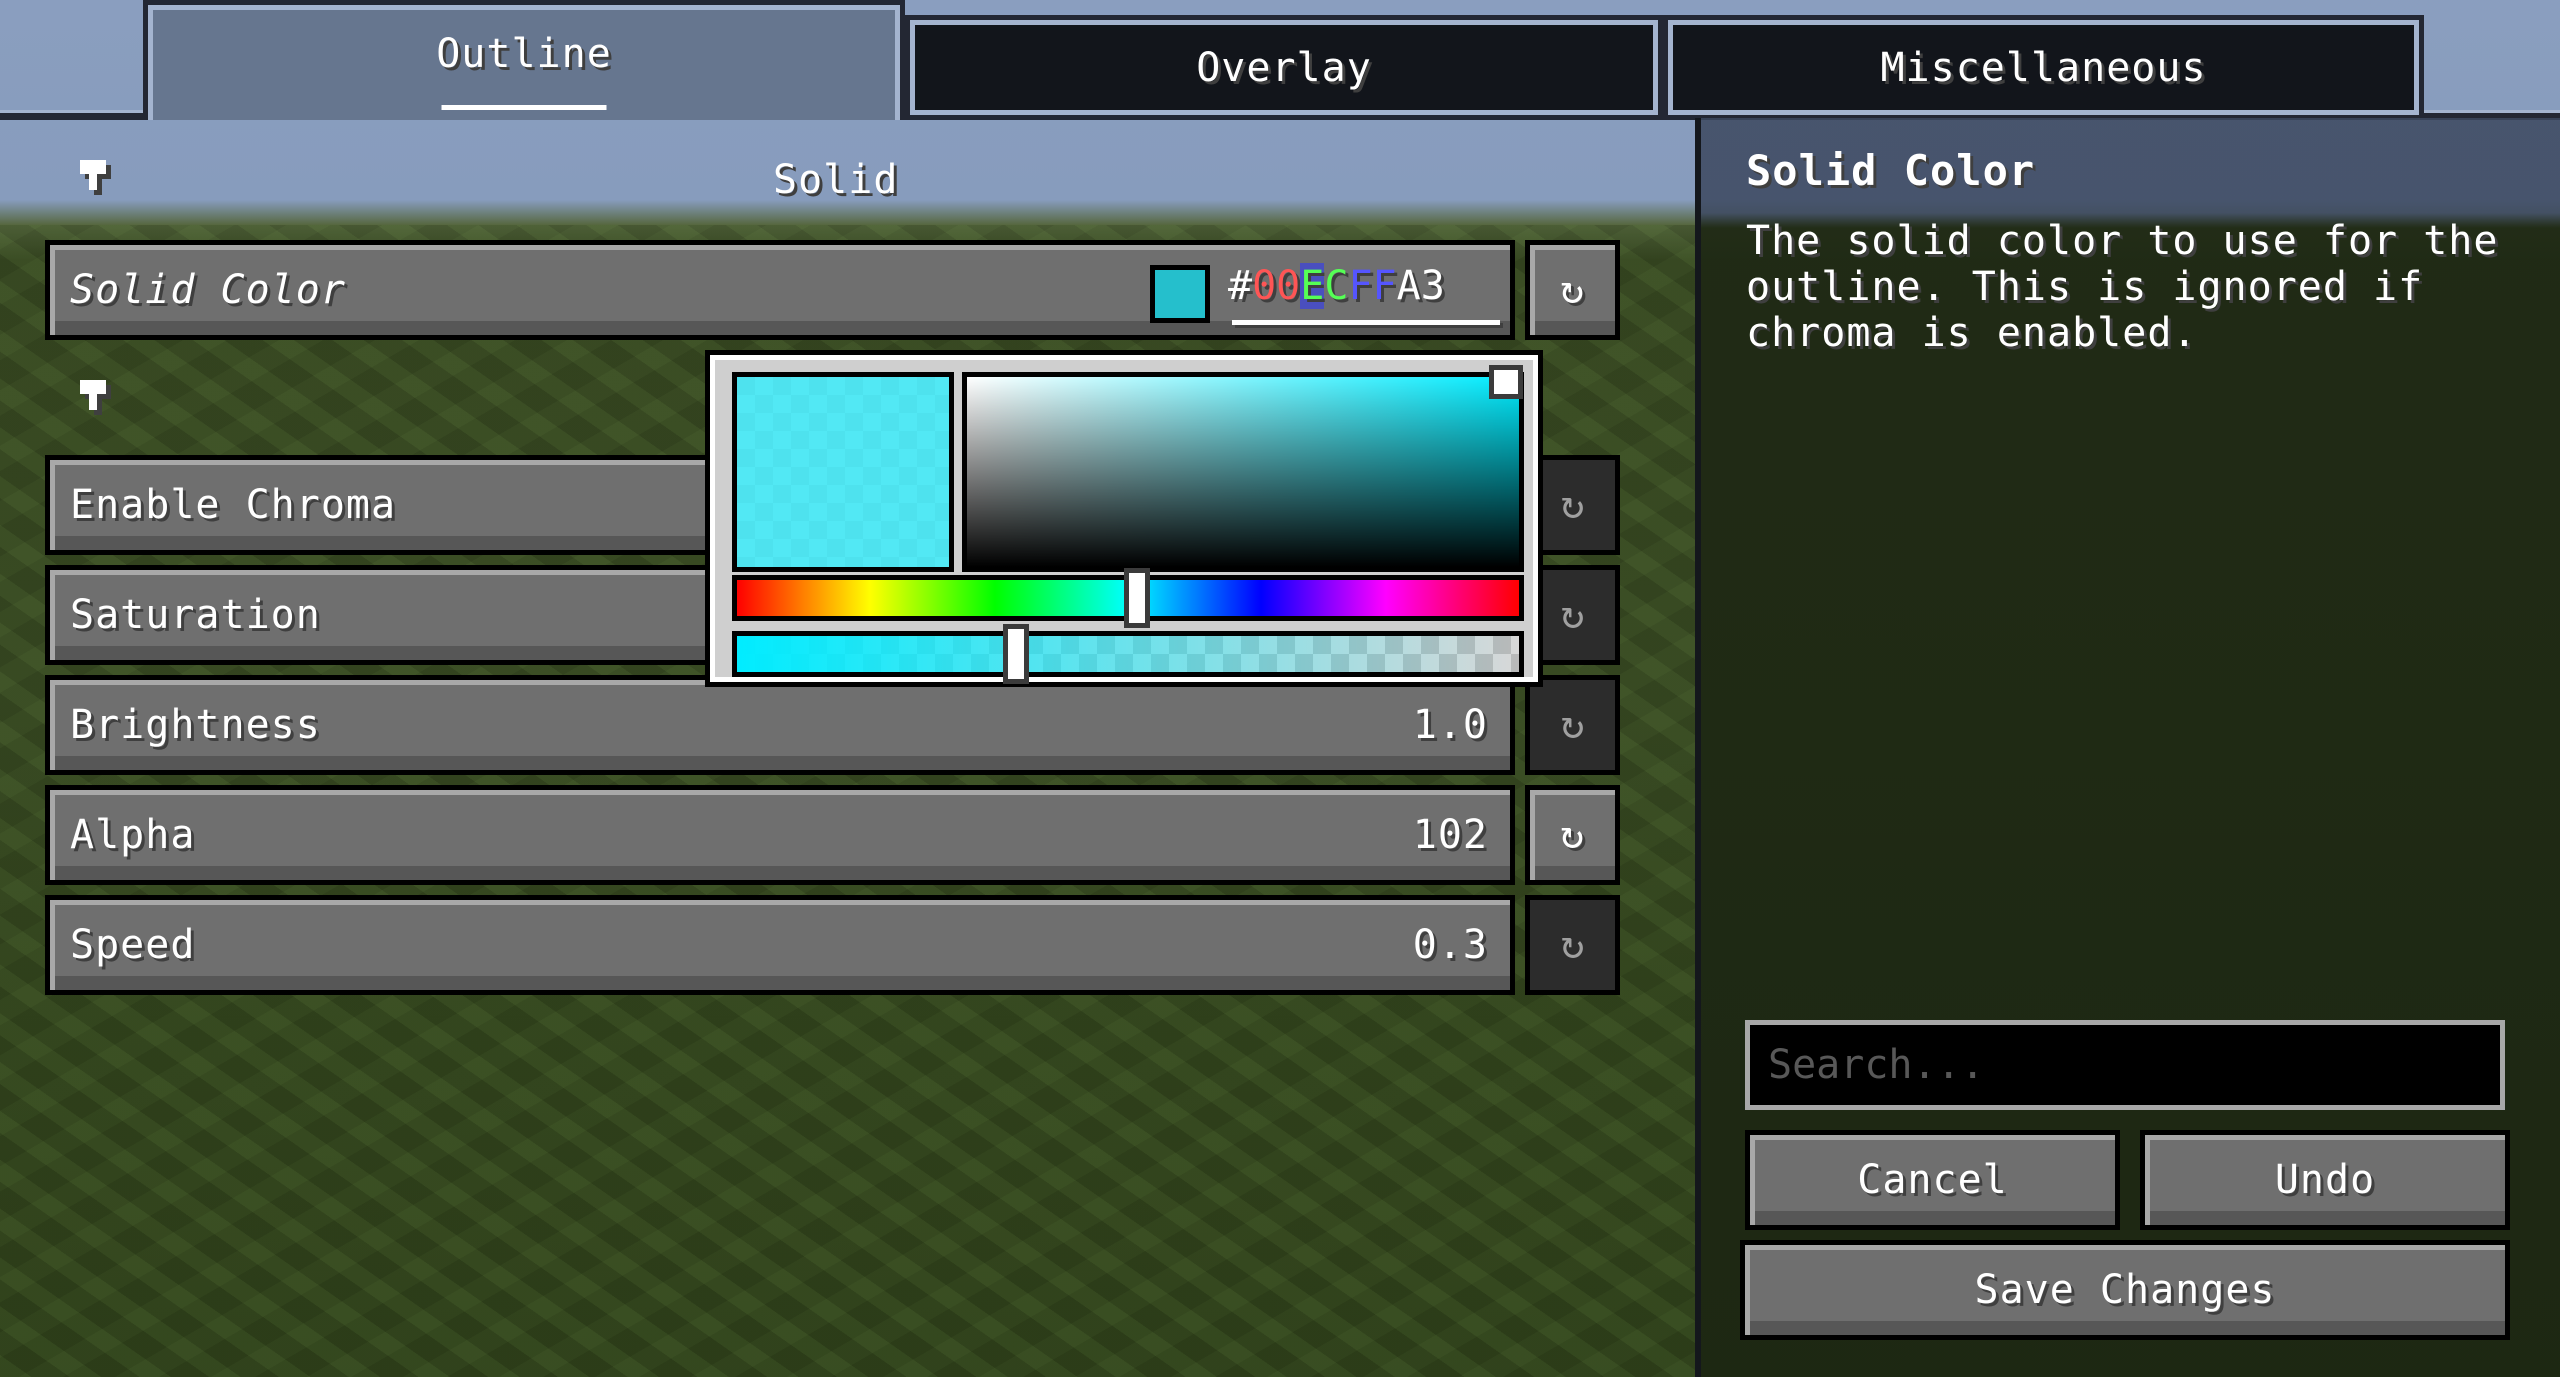  Describe the element at coordinates (1136, 598) in the screenshot. I see `hue-slider-thumb` at that location.